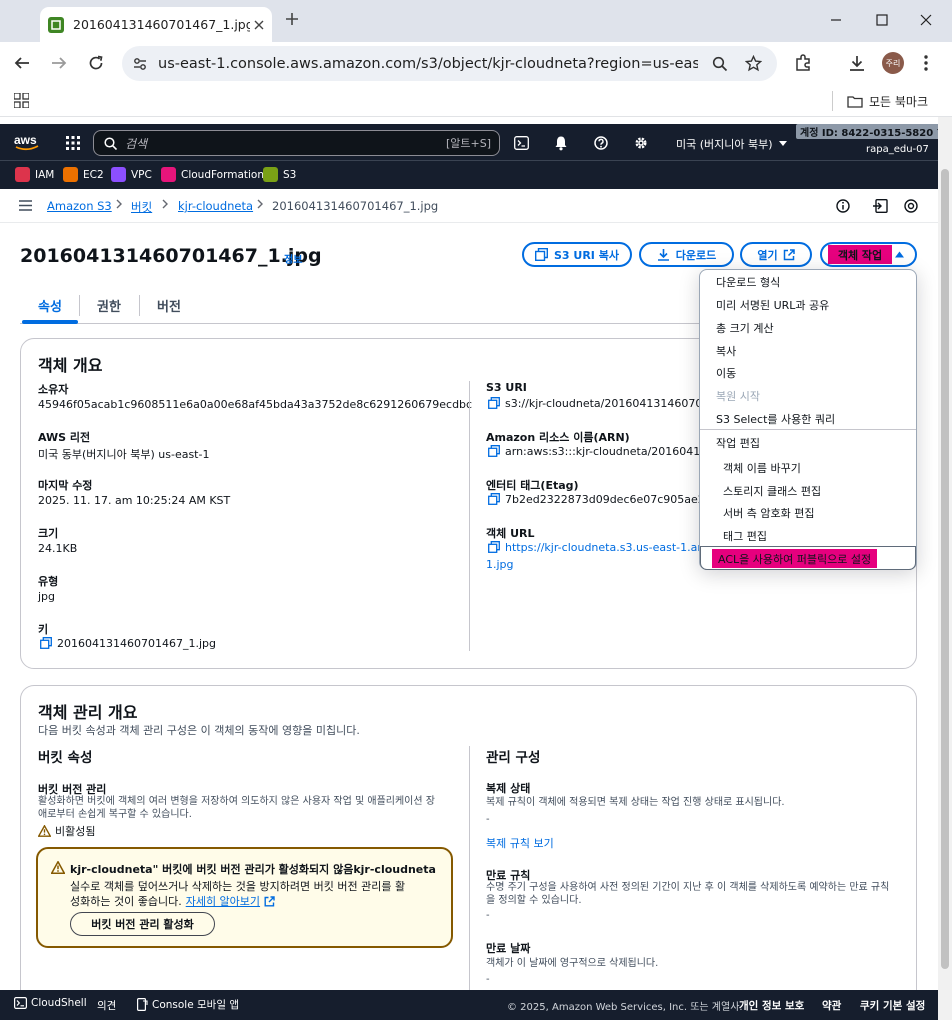  Describe the element at coordinates (771, 1005) in the screenshot. I see `privacy-link: 개인 정보 보호` at that location.